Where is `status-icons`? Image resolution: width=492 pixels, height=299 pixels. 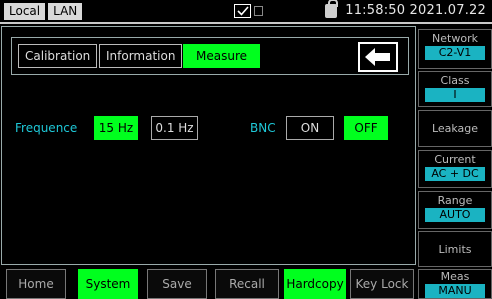
status-icons is located at coordinates (248, 11).